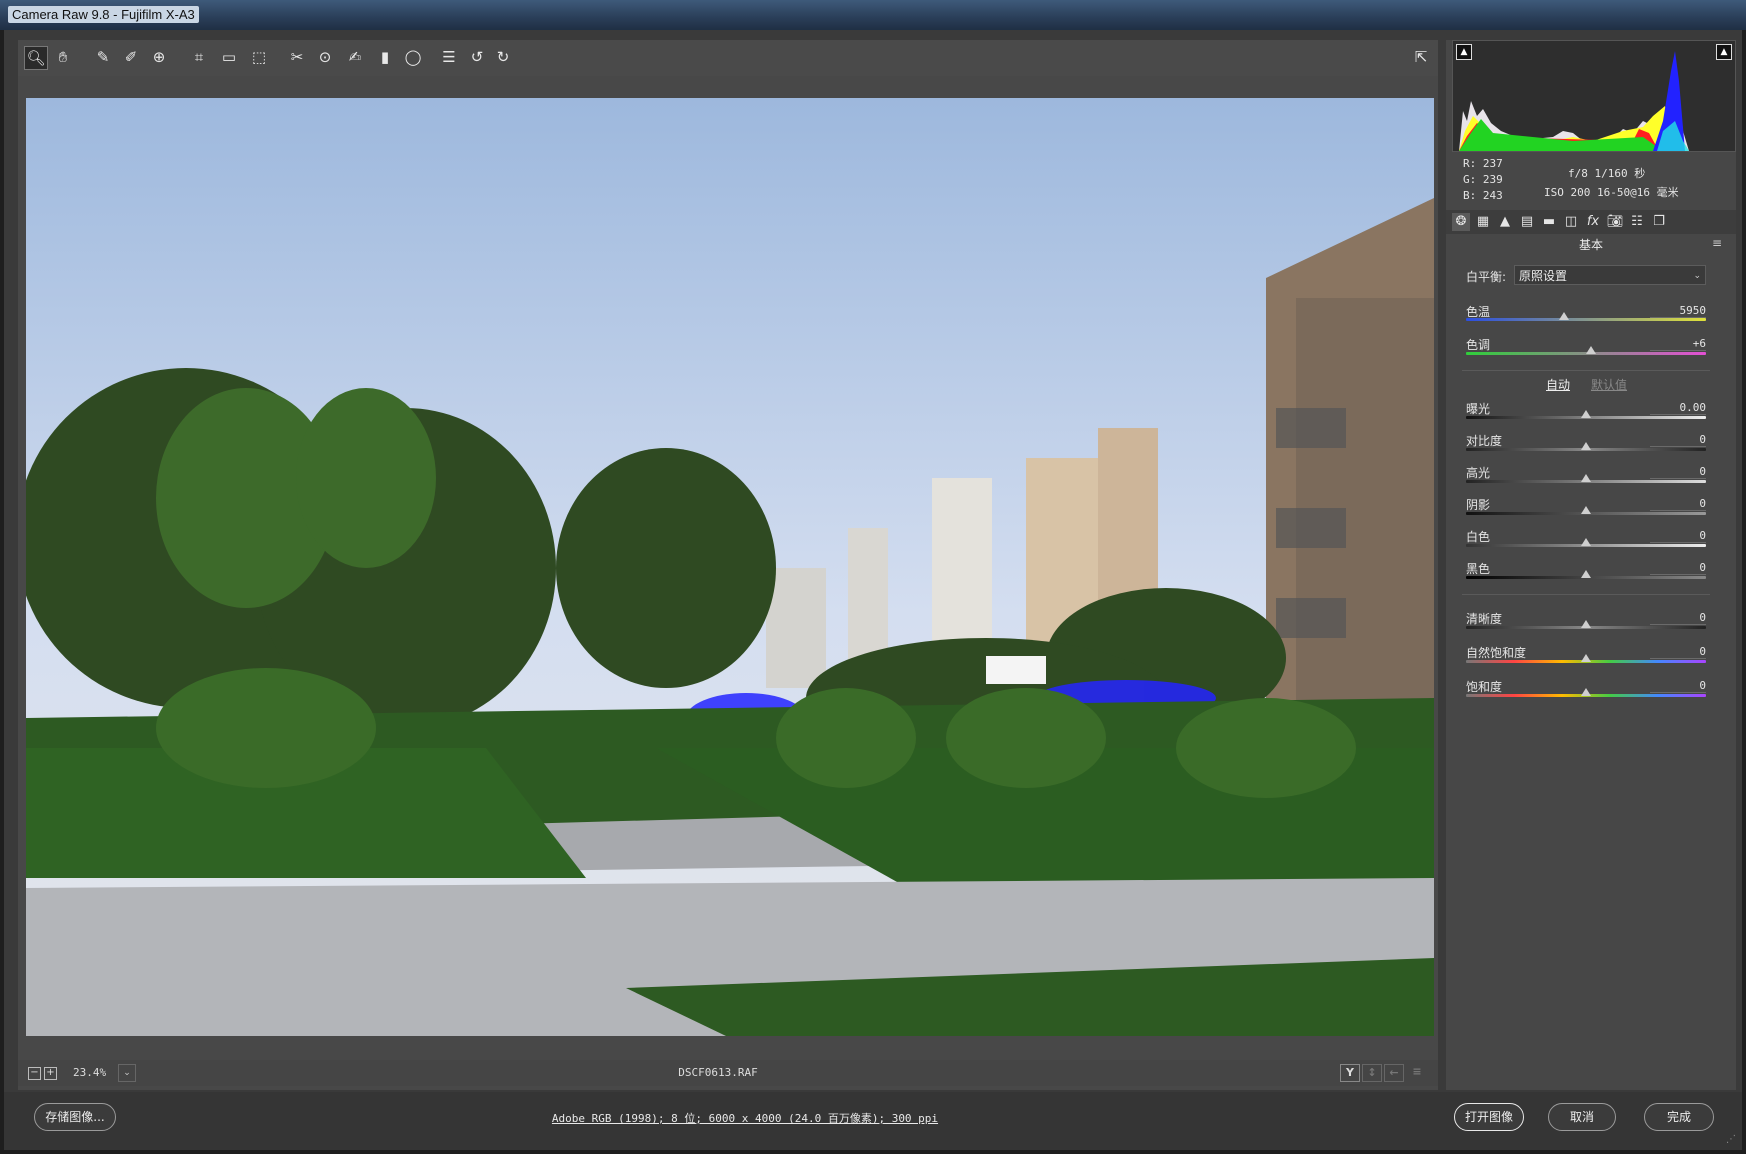  What do you see at coordinates (1615, 222) in the screenshot?
I see `camera-calibration-tab-icon: 📷︎` at bounding box center [1615, 222].